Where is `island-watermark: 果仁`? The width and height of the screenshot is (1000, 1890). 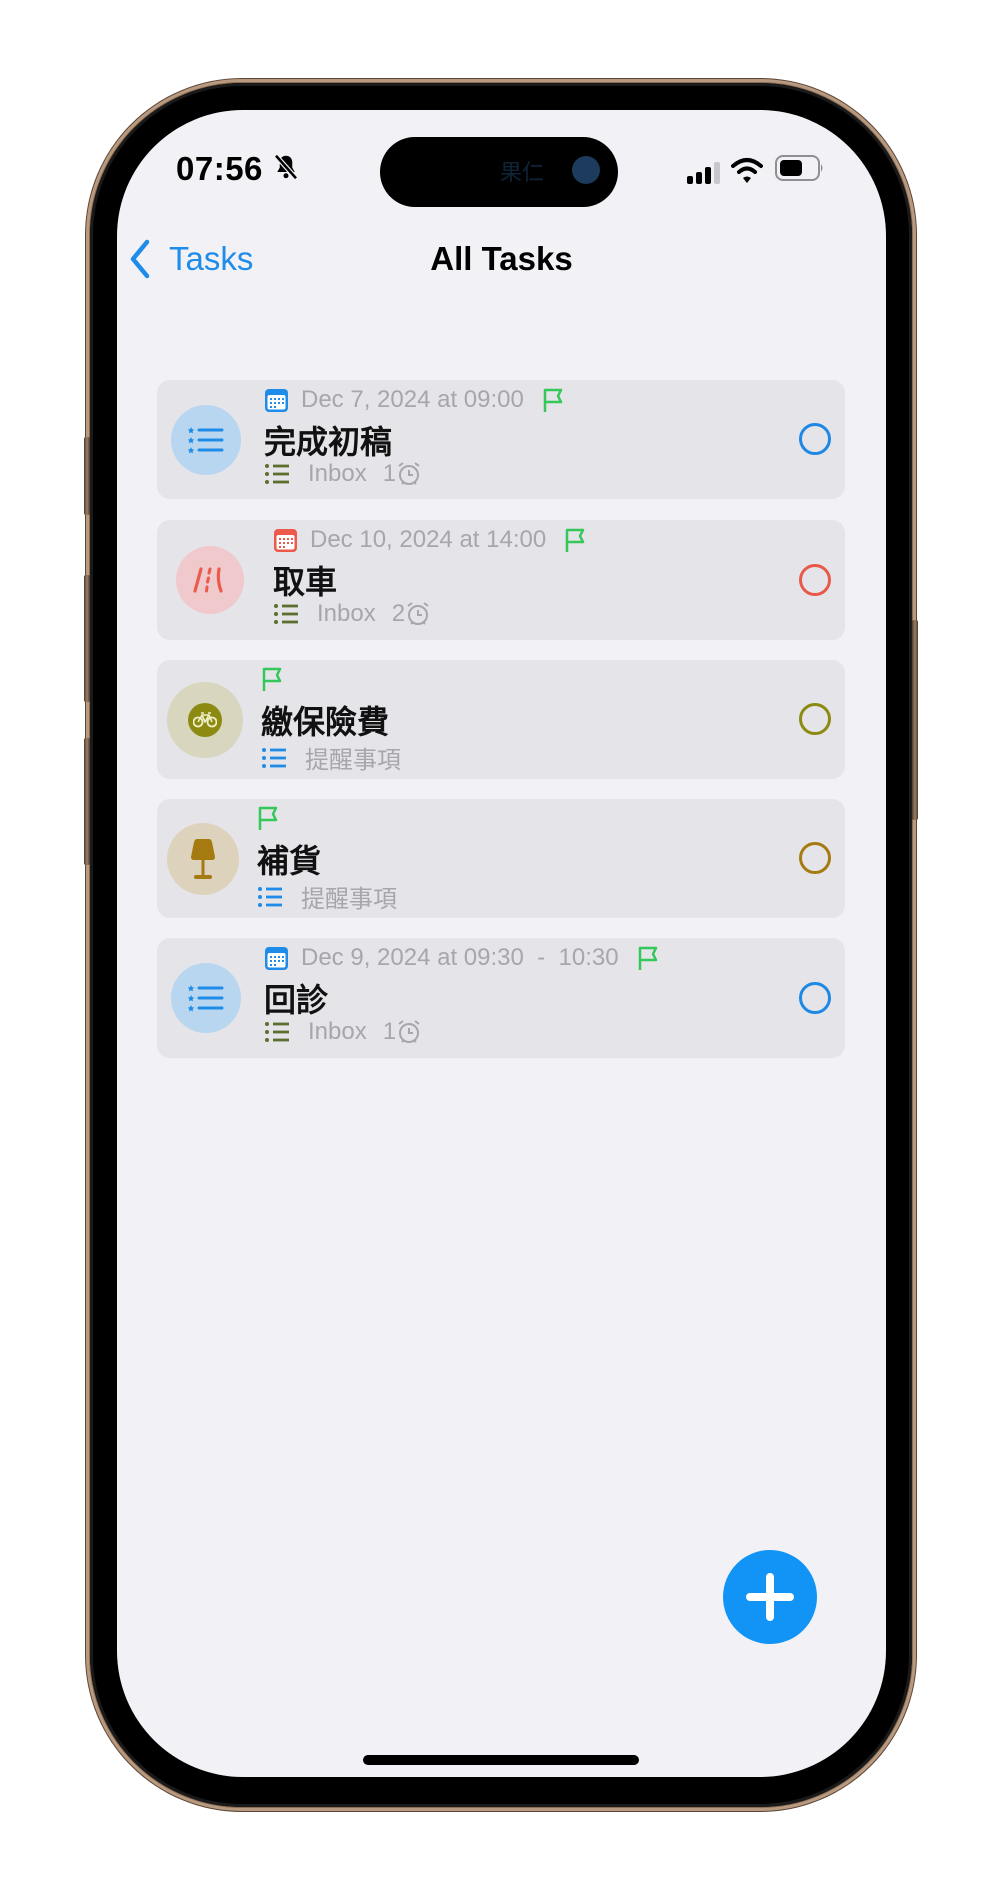 island-watermark: 果仁 is located at coordinates (522, 172).